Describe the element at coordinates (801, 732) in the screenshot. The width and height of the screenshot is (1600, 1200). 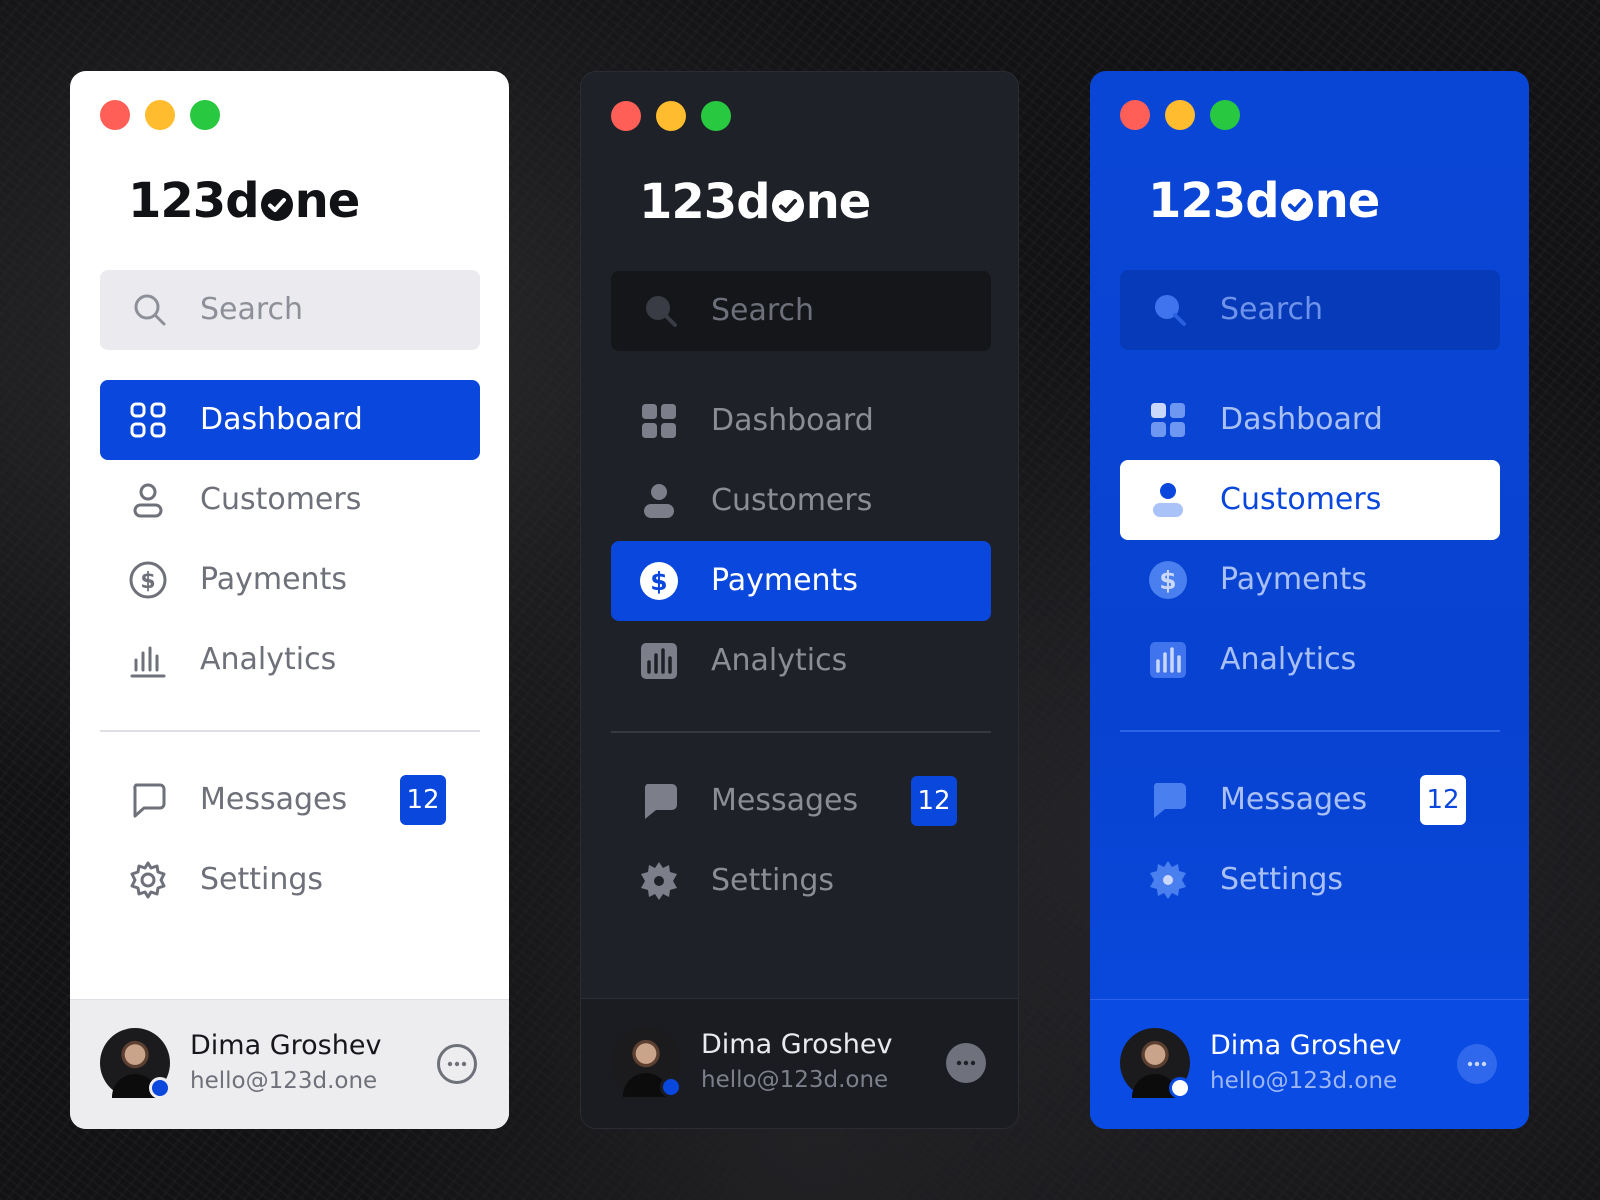
I see `nav-divider` at that location.